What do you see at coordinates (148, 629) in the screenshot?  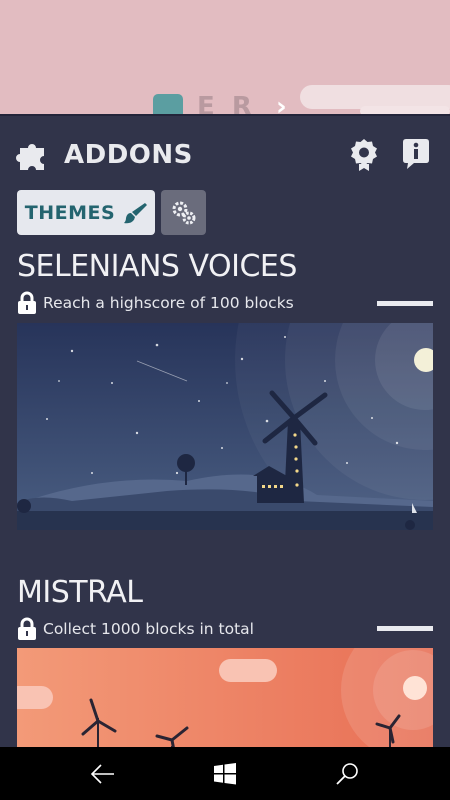 I see `requirement-text: Collect 1000 blocks in total` at bounding box center [148, 629].